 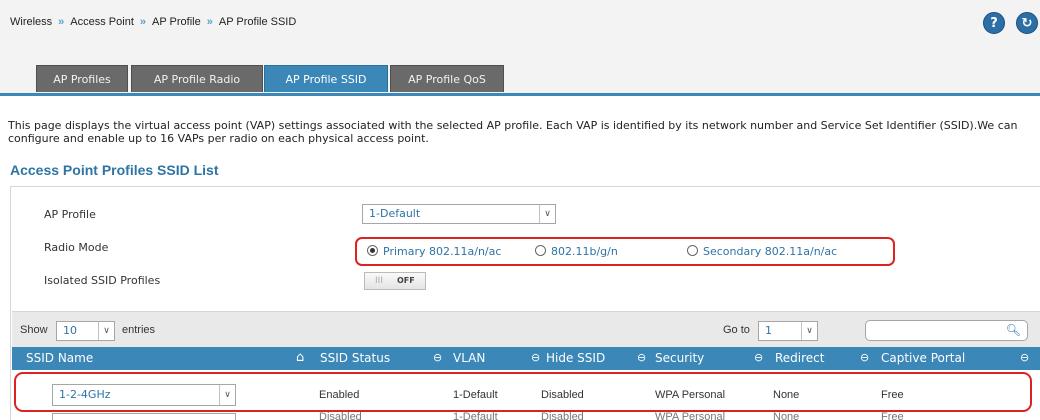 What do you see at coordinates (102, 280) in the screenshot?
I see `isolated-ssid-label: Isolated SSID Profiles` at bounding box center [102, 280].